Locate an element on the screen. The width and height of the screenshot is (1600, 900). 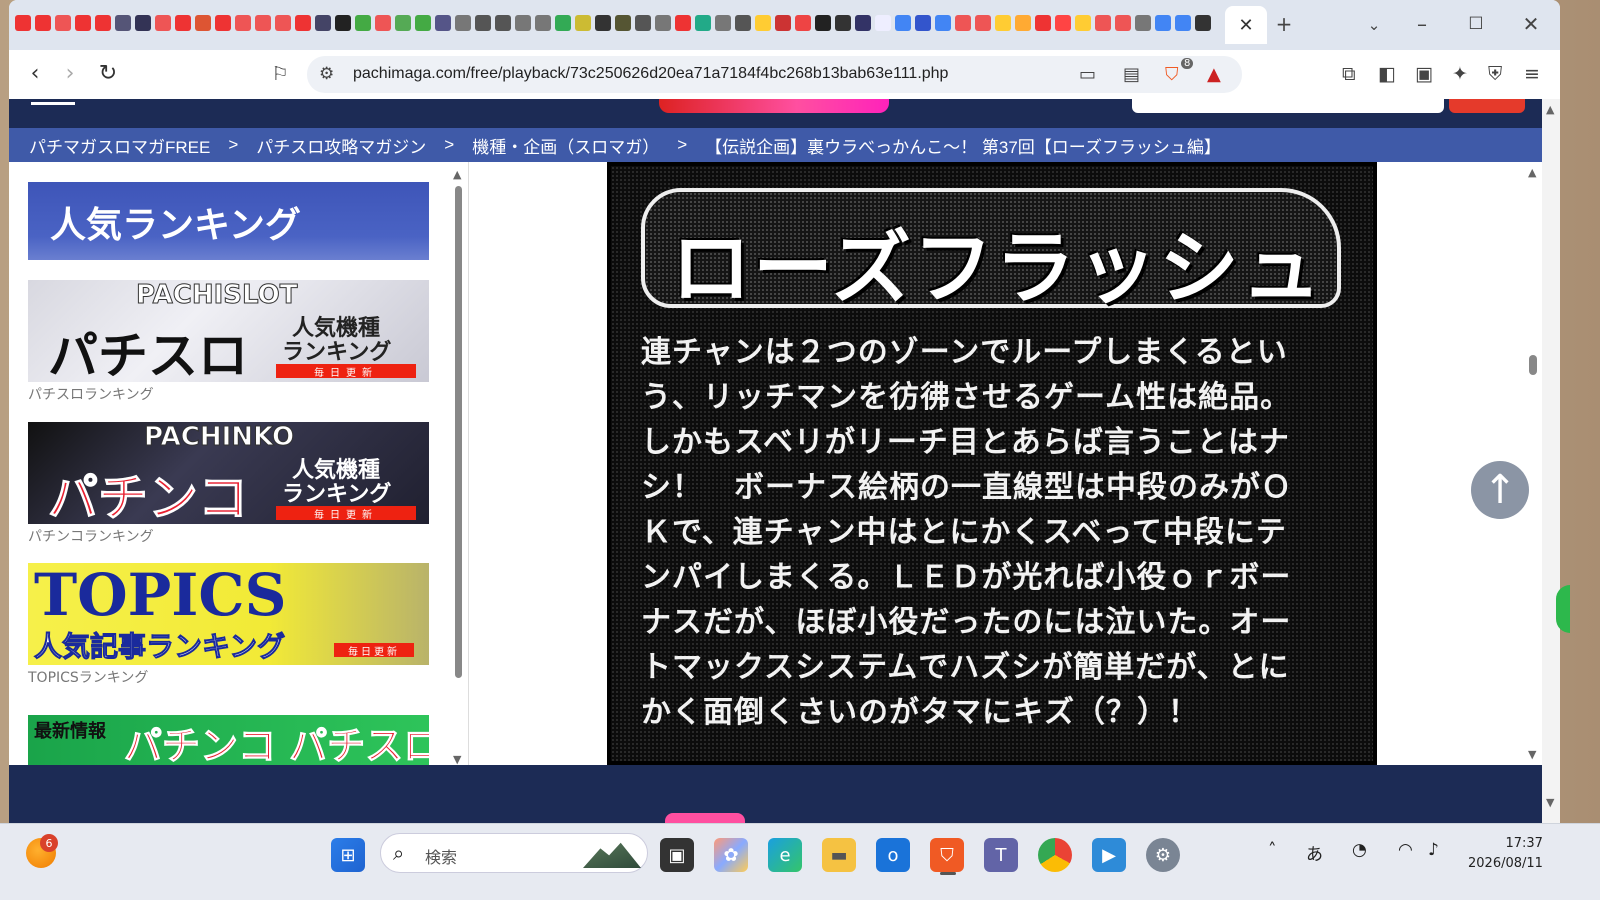
back-arrow-icon: ‹ is located at coordinates (35, 73).